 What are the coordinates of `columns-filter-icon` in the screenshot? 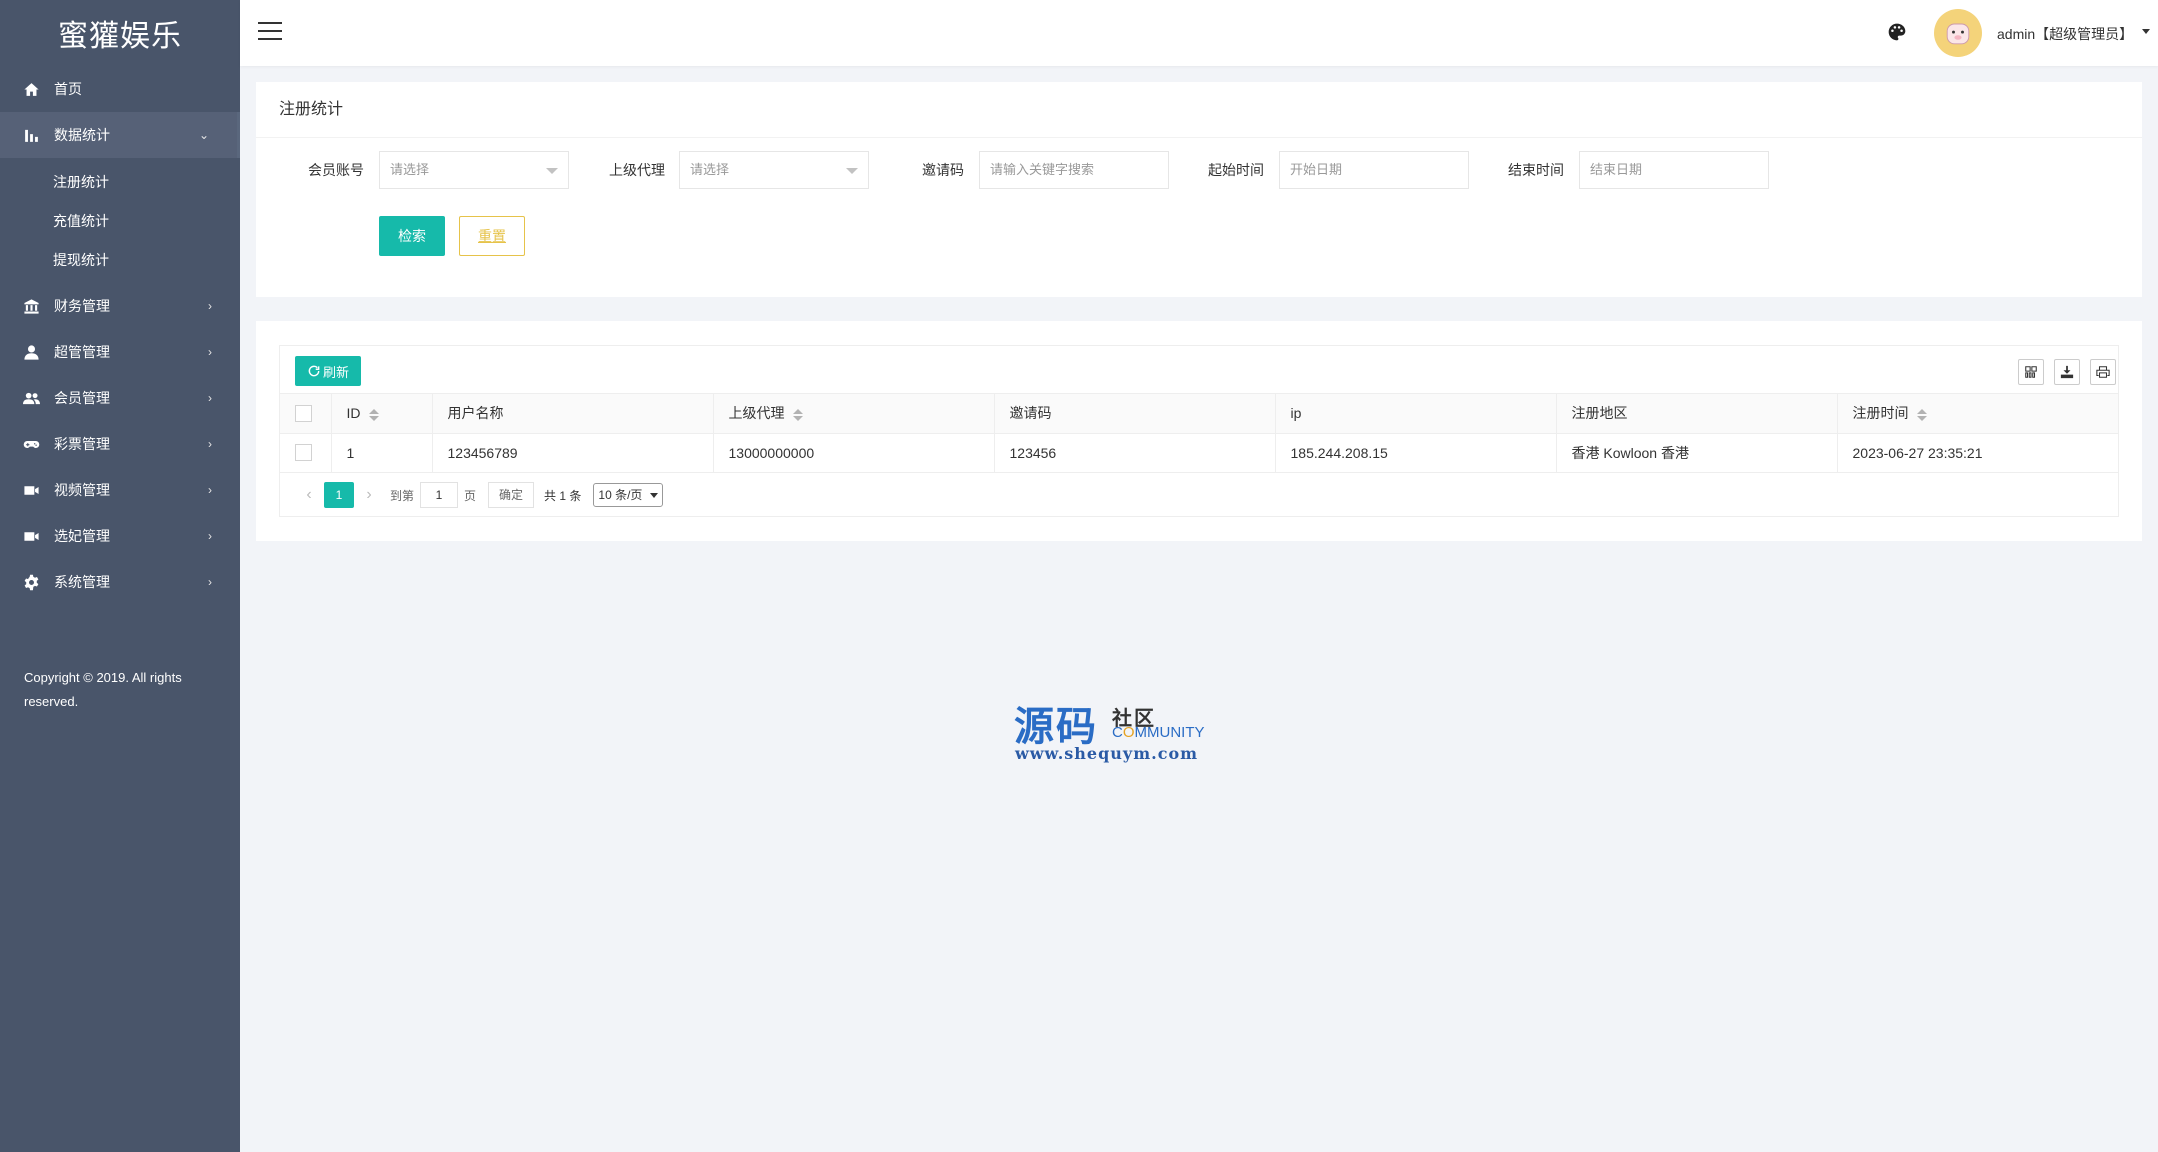 It's located at (2031, 372).